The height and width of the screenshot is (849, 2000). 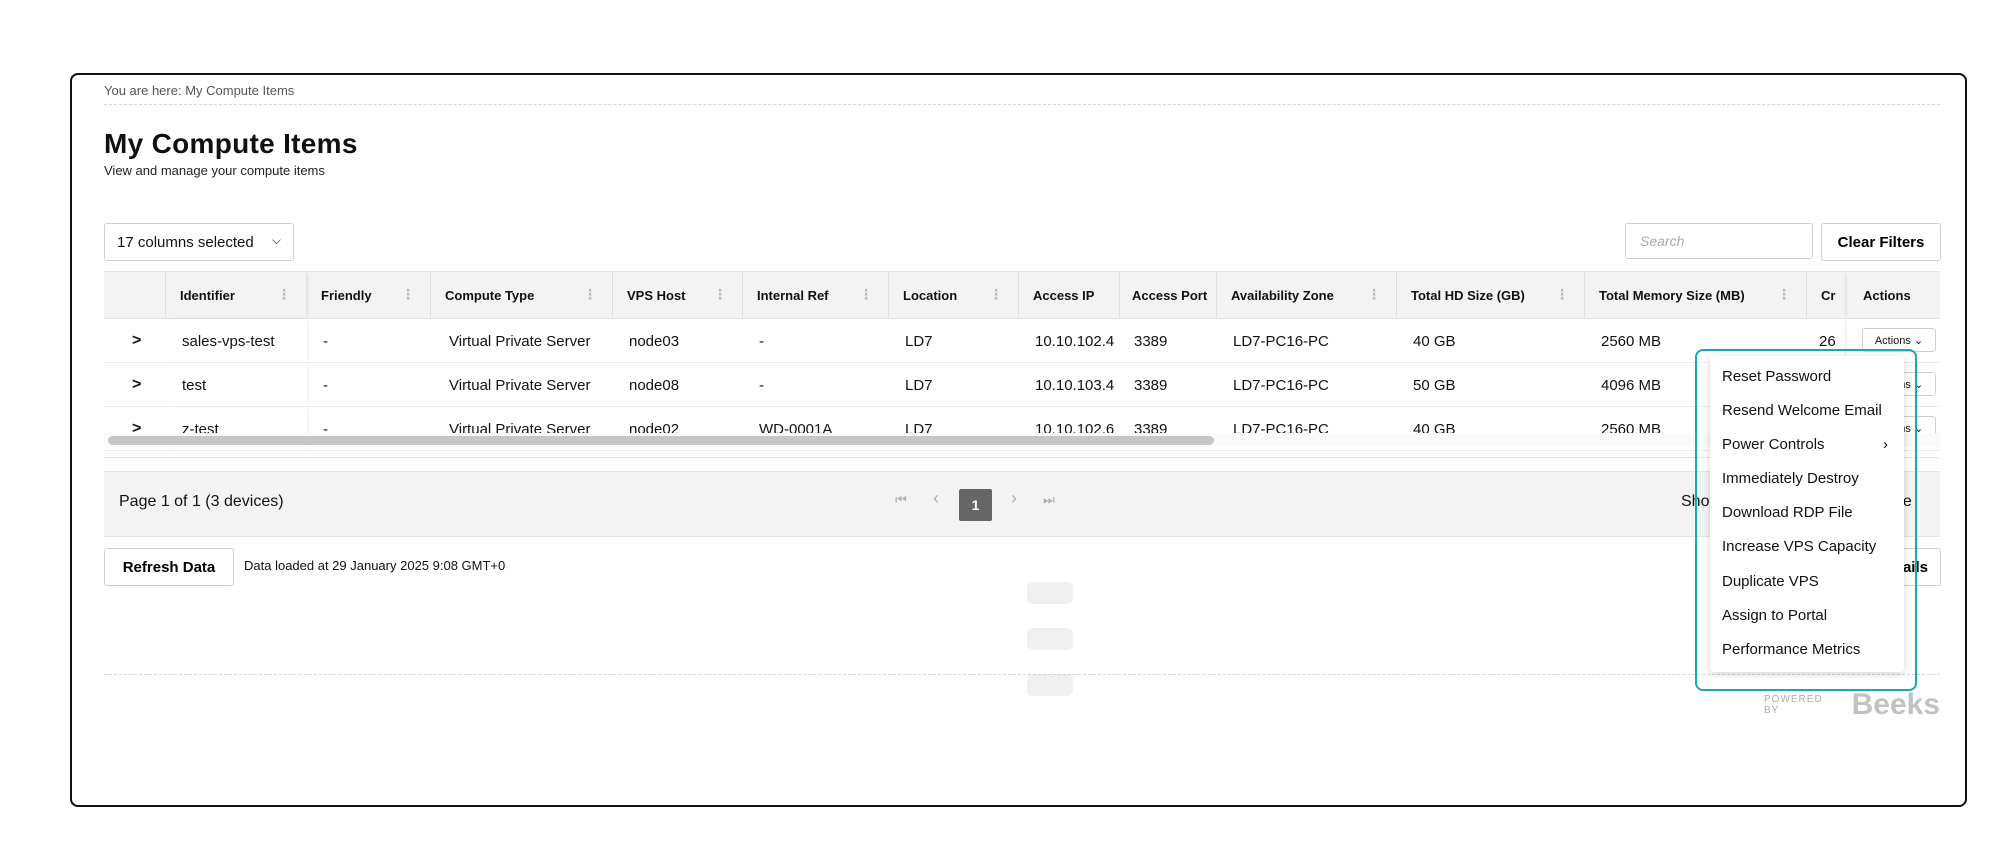 What do you see at coordinates (236, 385) in the screenshot?
I see `table-cell: test` at bounding box center [236, 385].